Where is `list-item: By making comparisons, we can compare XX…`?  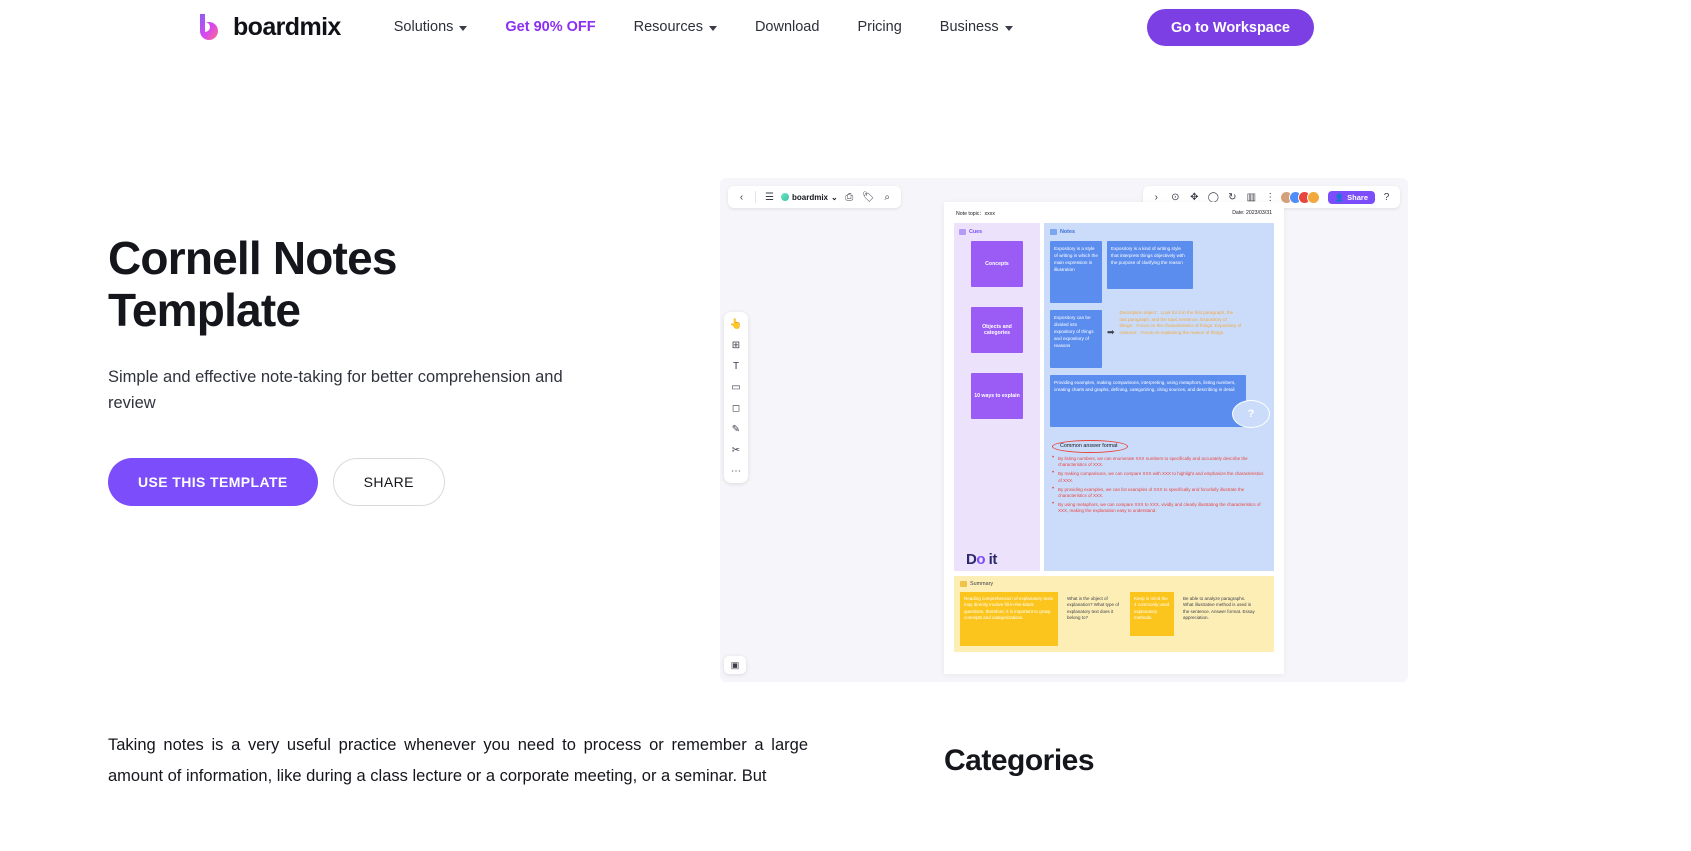 list-item: By making comparisons, we can compare XX… is located at coordinates (1160, 477).